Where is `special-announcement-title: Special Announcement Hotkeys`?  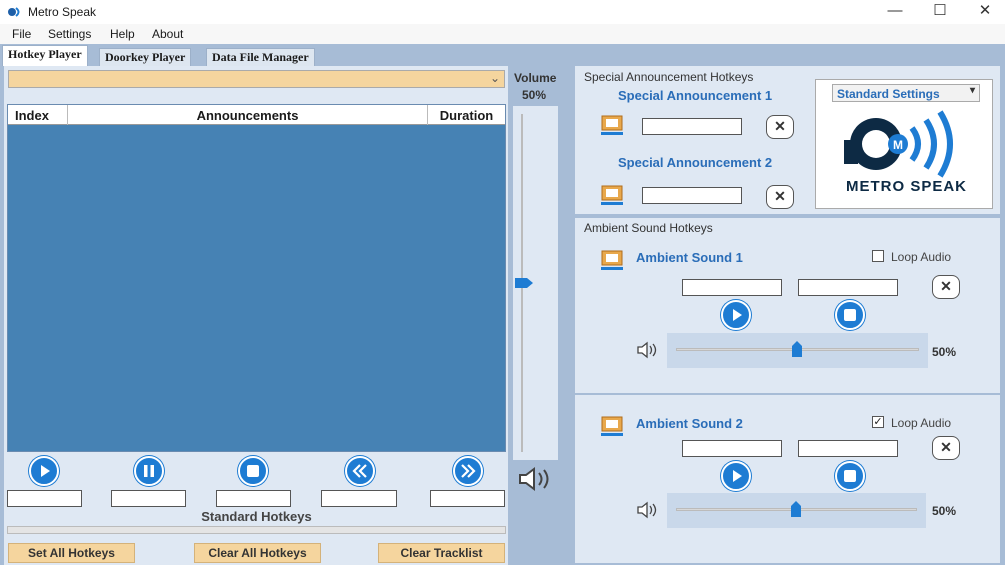 special-announcement-title: Special Announcement Hotkeys is located at coordinates (669, 77).